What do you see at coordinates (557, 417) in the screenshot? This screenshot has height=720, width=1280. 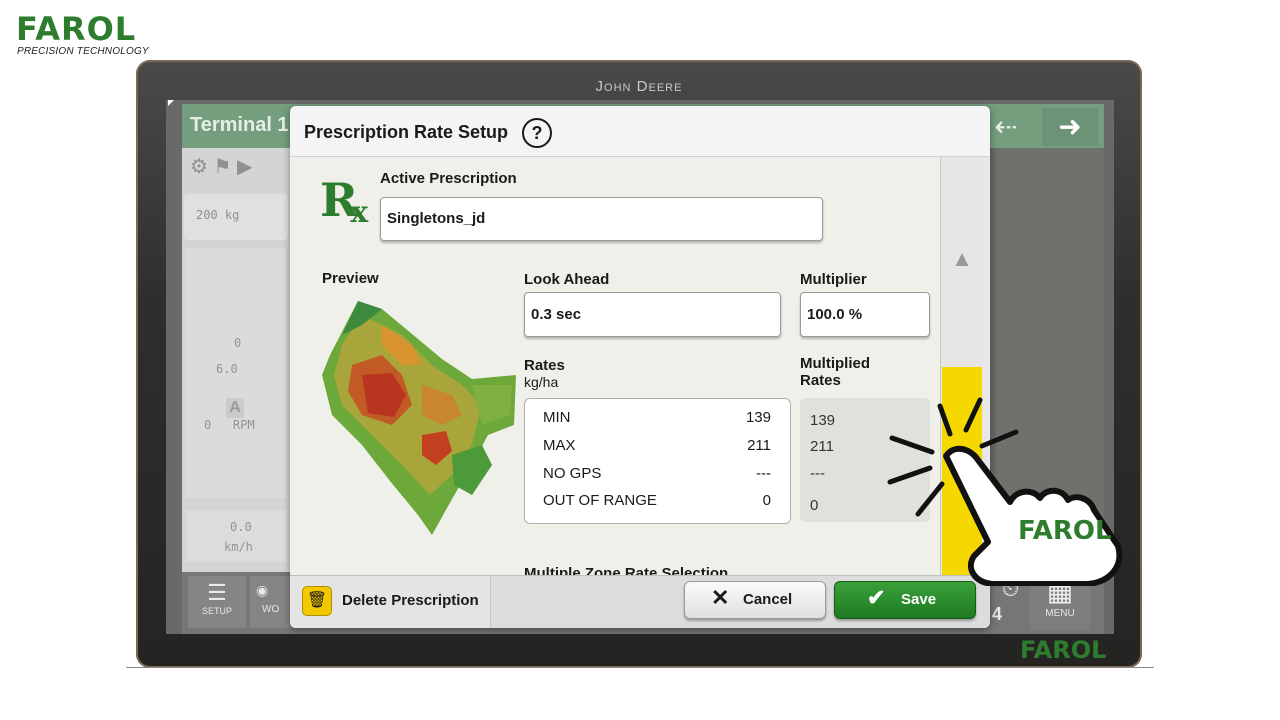 I see `rate-name: MIN` at bounding box center [557, 417].